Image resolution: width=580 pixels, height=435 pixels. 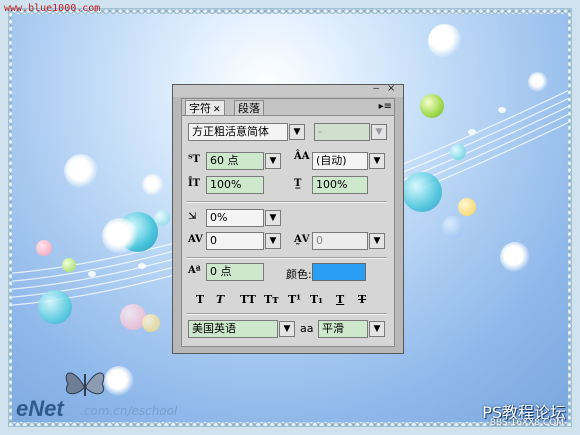 What do you see at coordinates (294, 299) in the screenshot?
I see `superscript-button: T¹` at bounding box center [294, 299].